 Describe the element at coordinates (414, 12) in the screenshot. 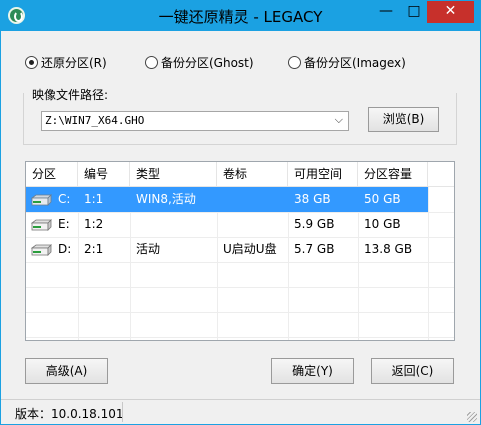

I see `maximize-button: □` at that location.